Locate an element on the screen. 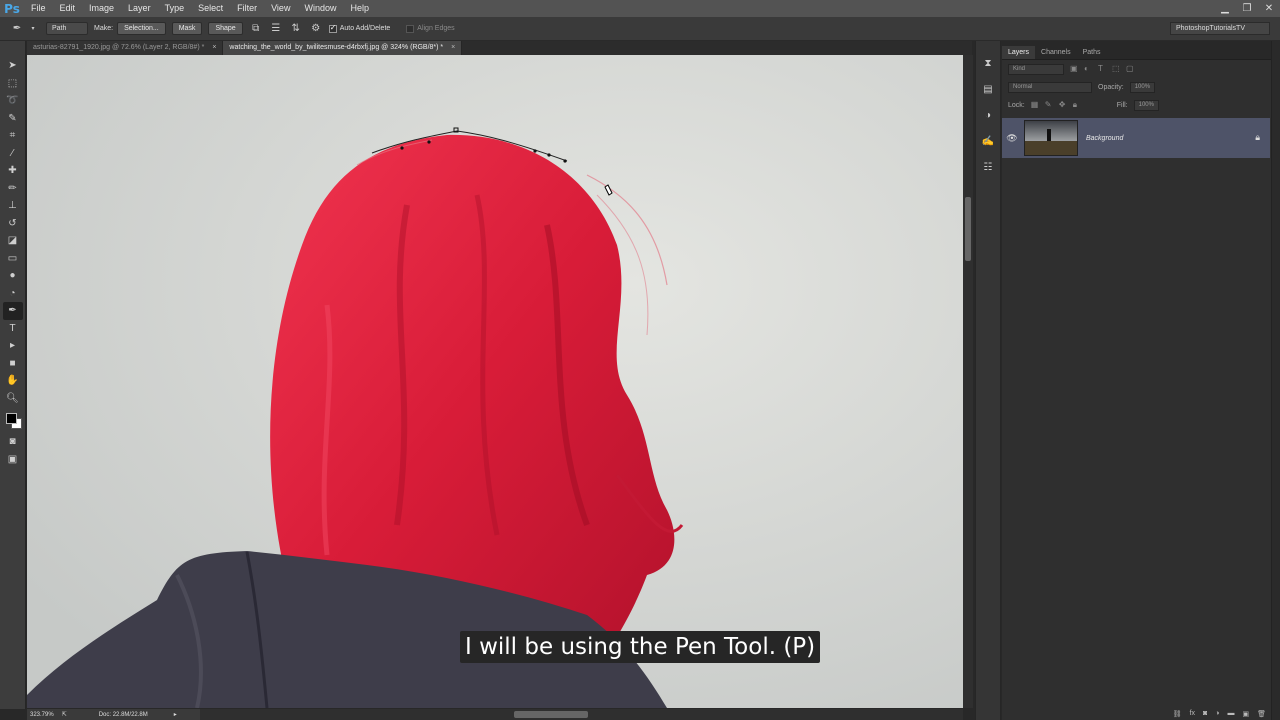 The image size is (1280, 720). eraser-tool-icon: ◪ is located at coordinates (13, 241).